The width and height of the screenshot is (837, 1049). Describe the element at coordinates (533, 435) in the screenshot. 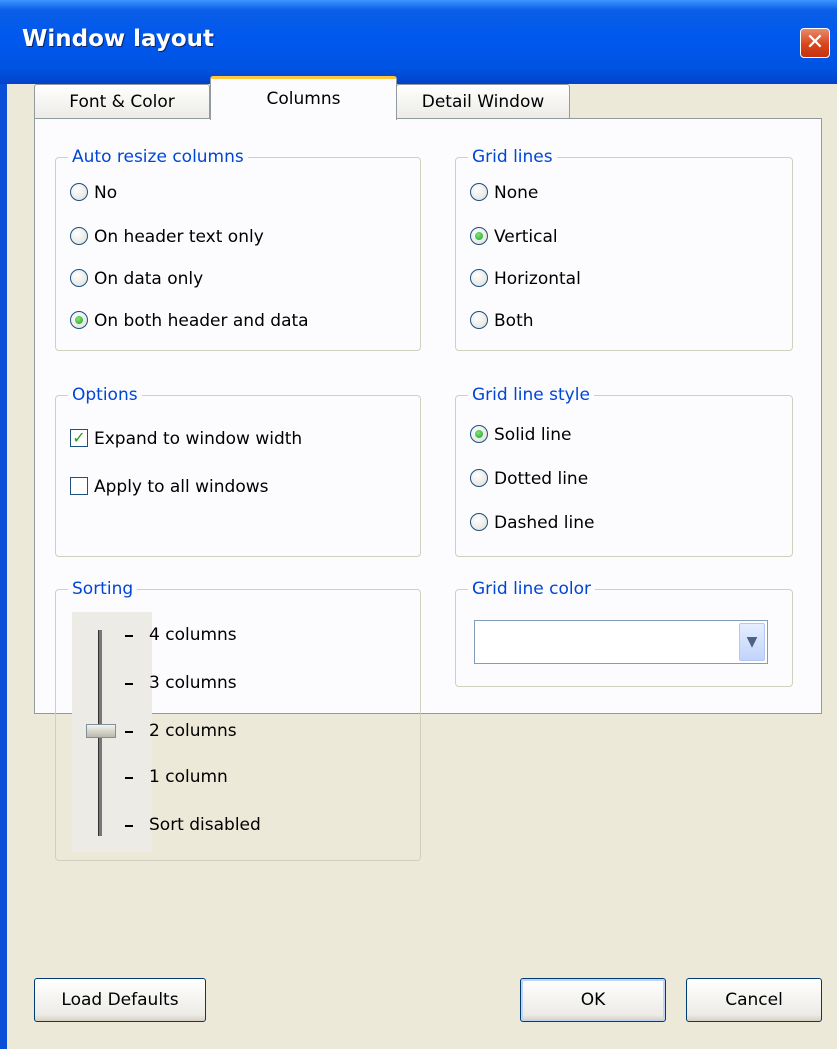

I see `radio-label: Solid line` at that location.